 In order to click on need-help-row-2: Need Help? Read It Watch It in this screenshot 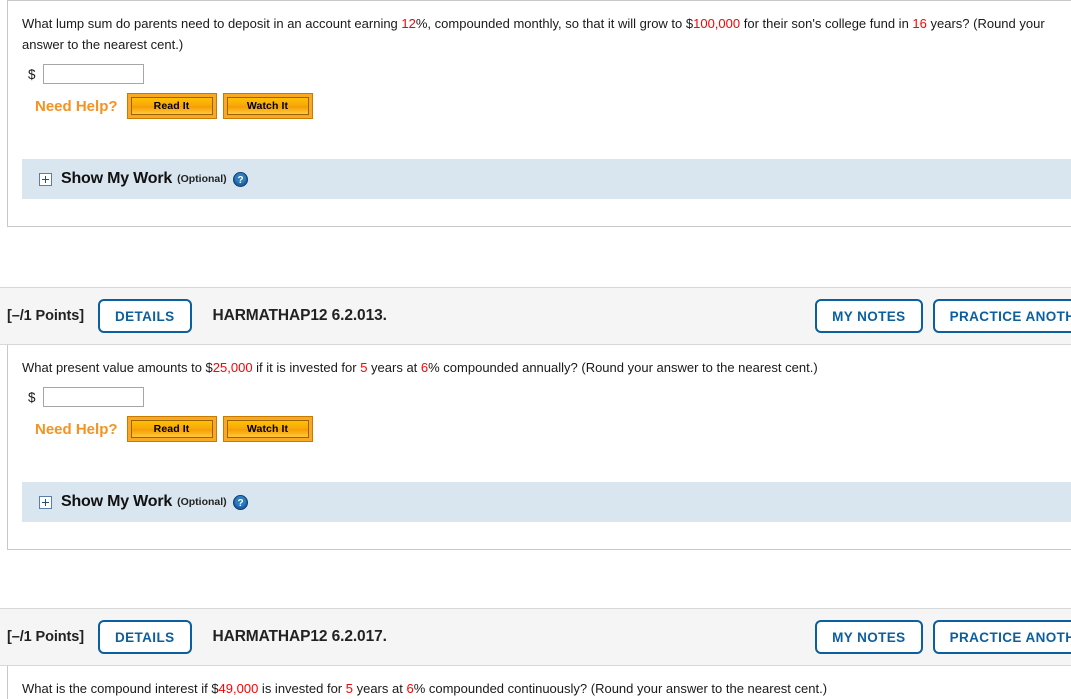, I will do `click(553, 429)`.